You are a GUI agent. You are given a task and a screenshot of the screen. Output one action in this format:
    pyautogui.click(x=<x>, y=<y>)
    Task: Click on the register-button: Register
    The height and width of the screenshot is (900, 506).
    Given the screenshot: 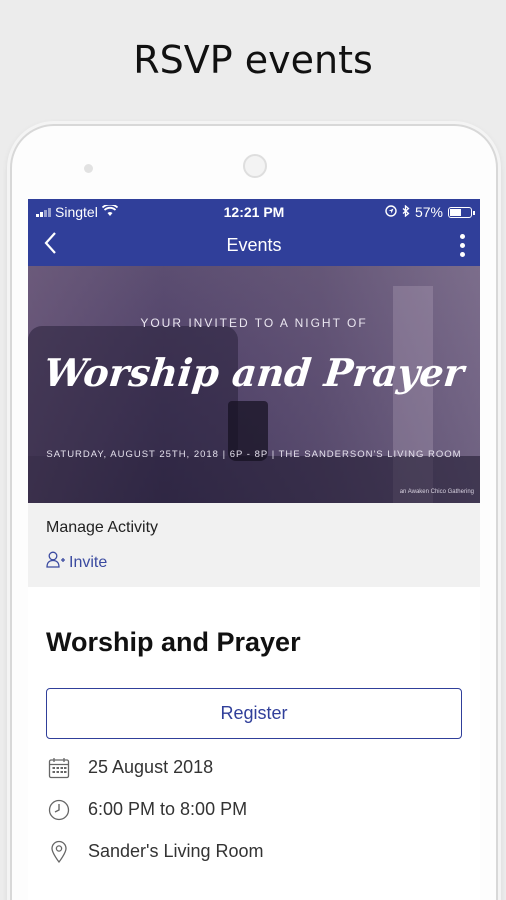 What is the action you would take?
    pyautogui.click(x=254, y=713)
    